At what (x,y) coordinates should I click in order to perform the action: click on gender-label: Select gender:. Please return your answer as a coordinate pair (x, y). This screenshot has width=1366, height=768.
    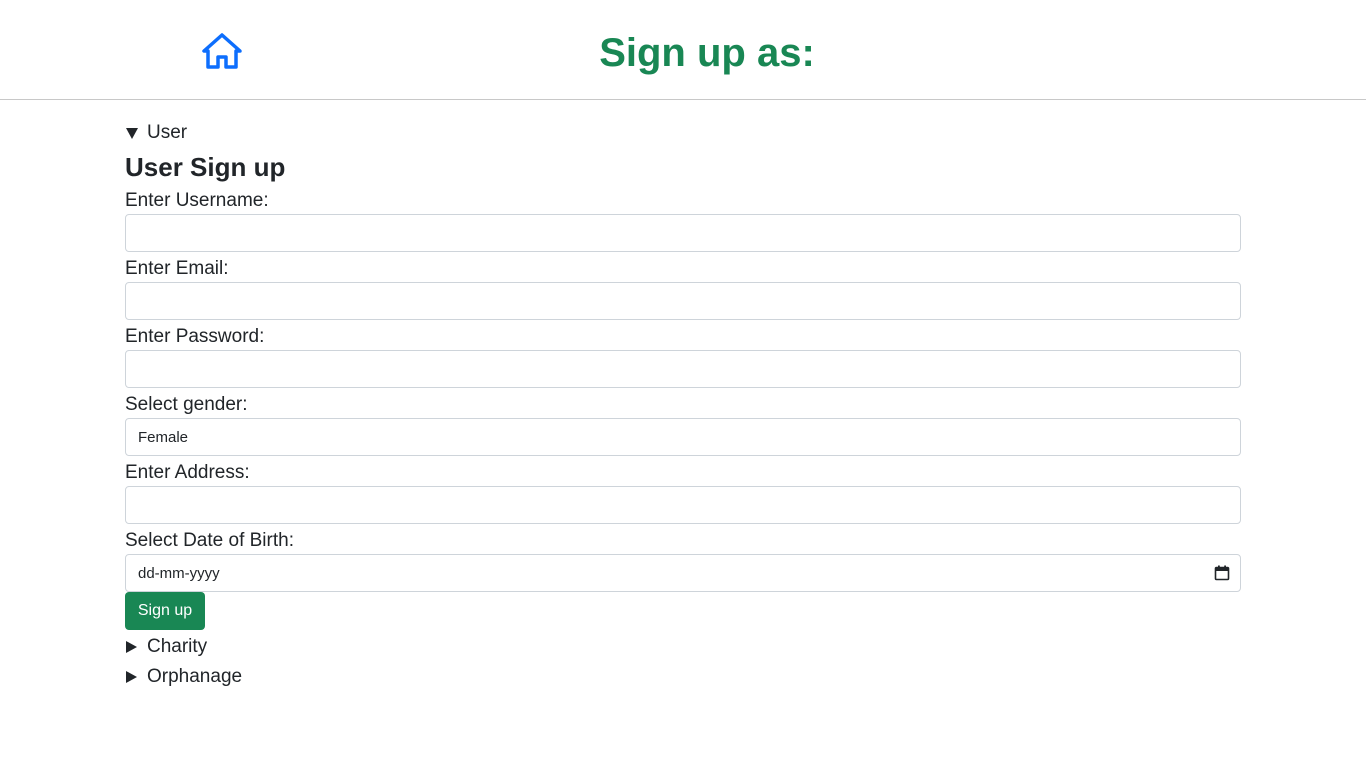
    Looking at the image, I should click on (186, 404).